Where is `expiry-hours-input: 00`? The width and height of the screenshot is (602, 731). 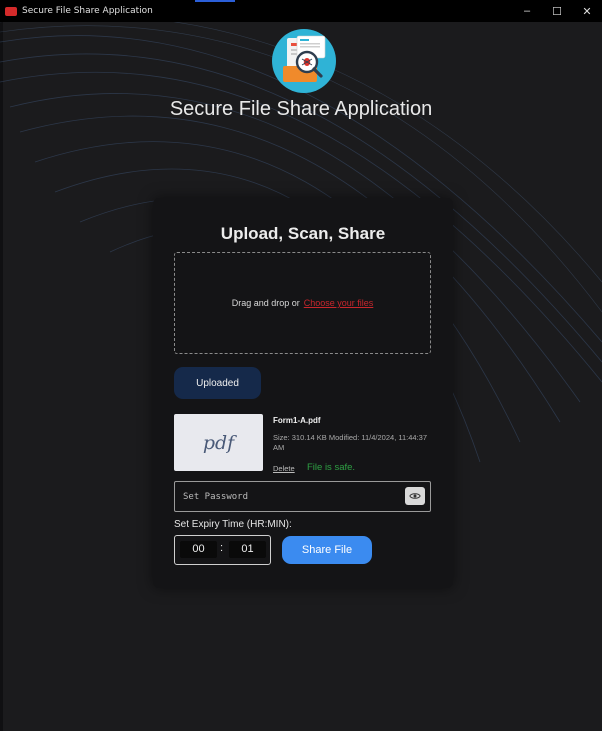 expiry-hours-input: 00 is located at coordinates (198, 549).